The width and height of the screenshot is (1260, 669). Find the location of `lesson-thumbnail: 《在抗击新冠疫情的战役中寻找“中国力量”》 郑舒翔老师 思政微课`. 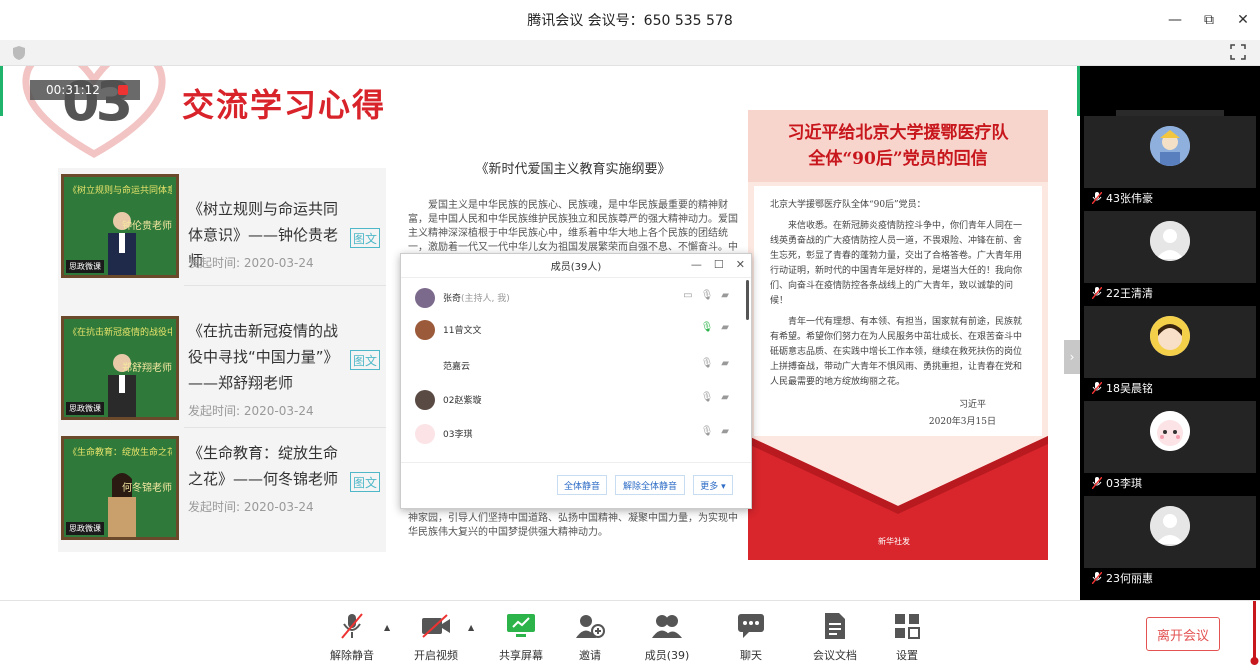

lesson-thumbnail: 《在抗击新冠疫情的战役中寻找“中国力量”》 郑舒翔老师 思政微课 is located at coordinates (120, 368).